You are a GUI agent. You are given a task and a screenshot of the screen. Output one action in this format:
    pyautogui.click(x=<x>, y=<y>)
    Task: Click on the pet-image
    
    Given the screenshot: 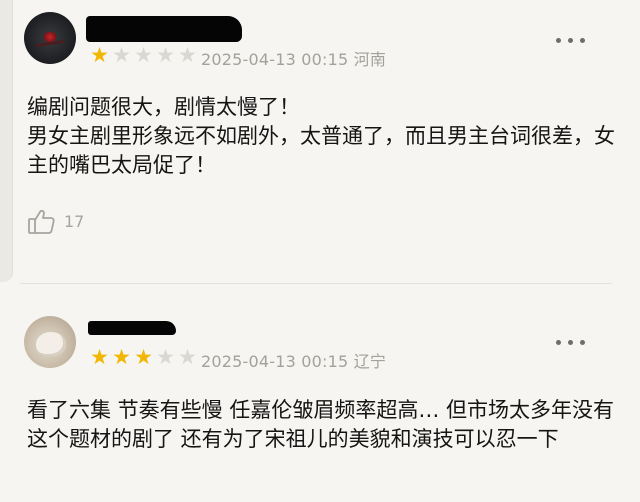 What is the action you would take?
    pyautogui.click(x=51, y=344)
    